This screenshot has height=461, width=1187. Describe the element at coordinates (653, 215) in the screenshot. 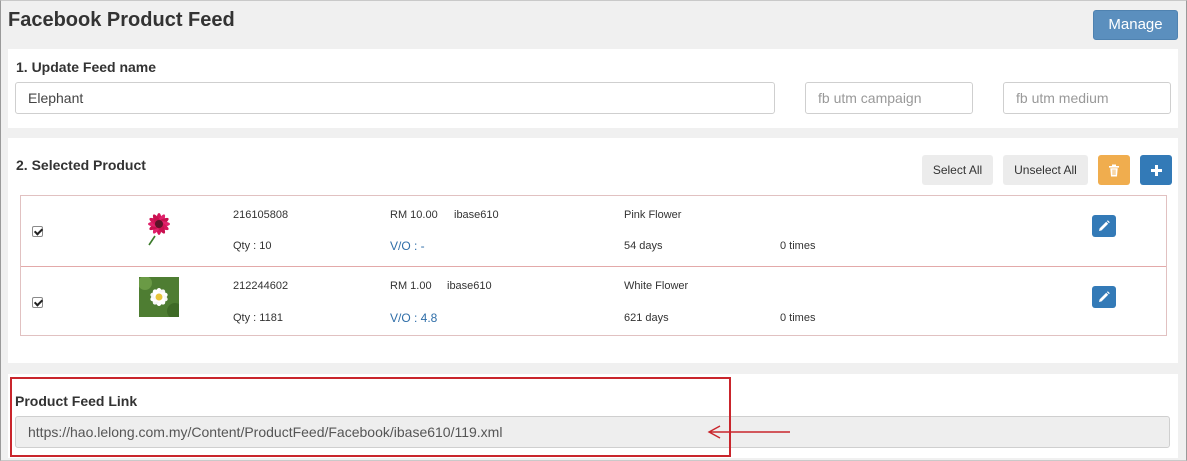

I see `product-name: Pink Flower` at that location.